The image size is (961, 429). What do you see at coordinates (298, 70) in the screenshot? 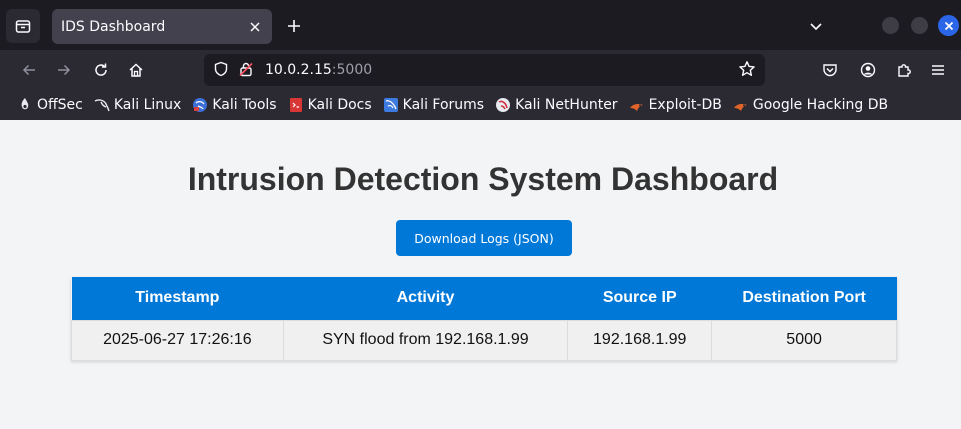
I see `url-host: 10.0.2.15` at bounding box center [298, 70].